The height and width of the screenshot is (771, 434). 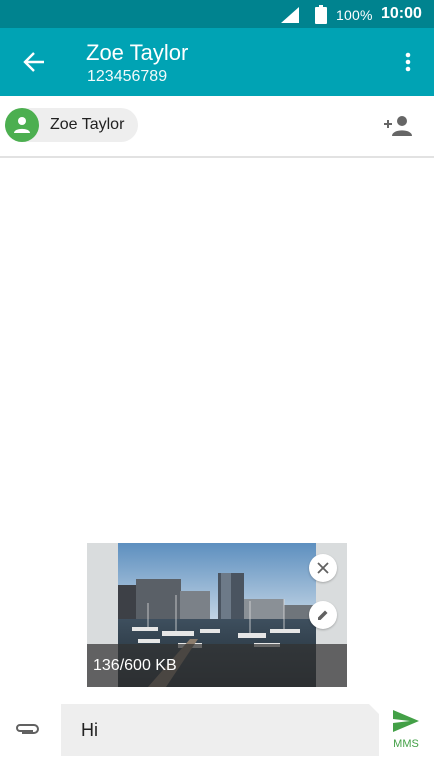 I want to click on attachment-size-bar: 136/600 KB, so click(x=217, y=665).